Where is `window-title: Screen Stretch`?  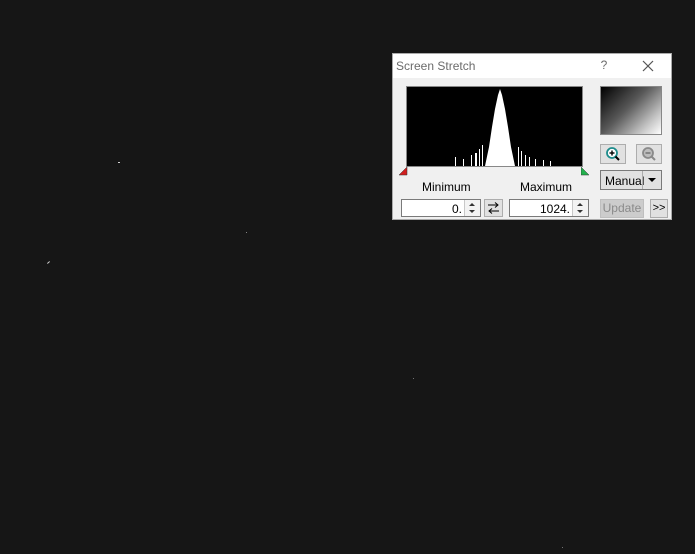 window-title: Screen Stretch is located at coordinates (436, 66).